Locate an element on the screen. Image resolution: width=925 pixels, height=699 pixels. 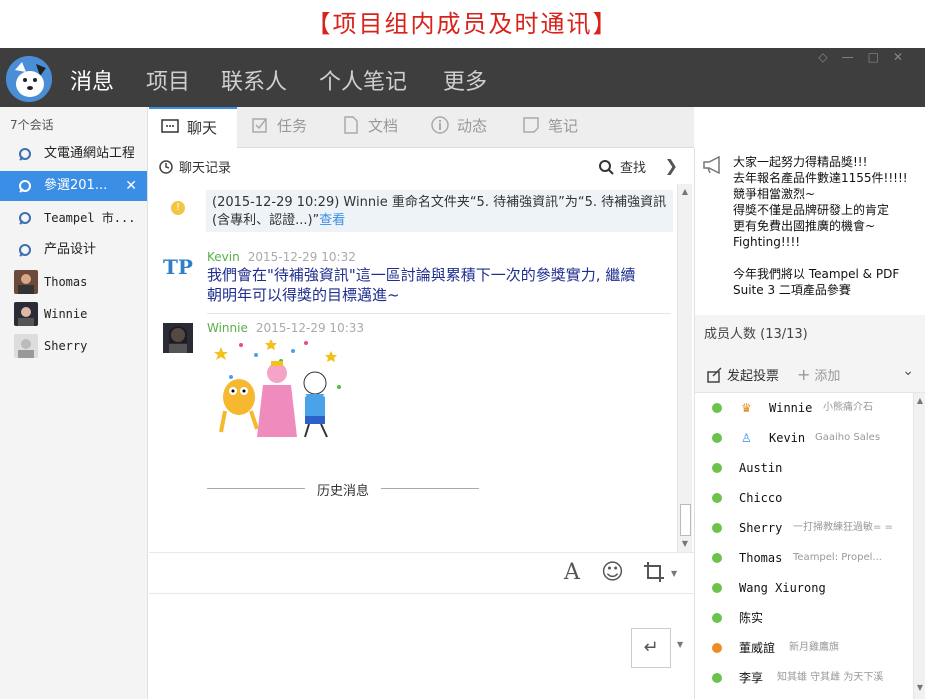
nav-contacts: 联系人 is located at coordinates (254, 80).